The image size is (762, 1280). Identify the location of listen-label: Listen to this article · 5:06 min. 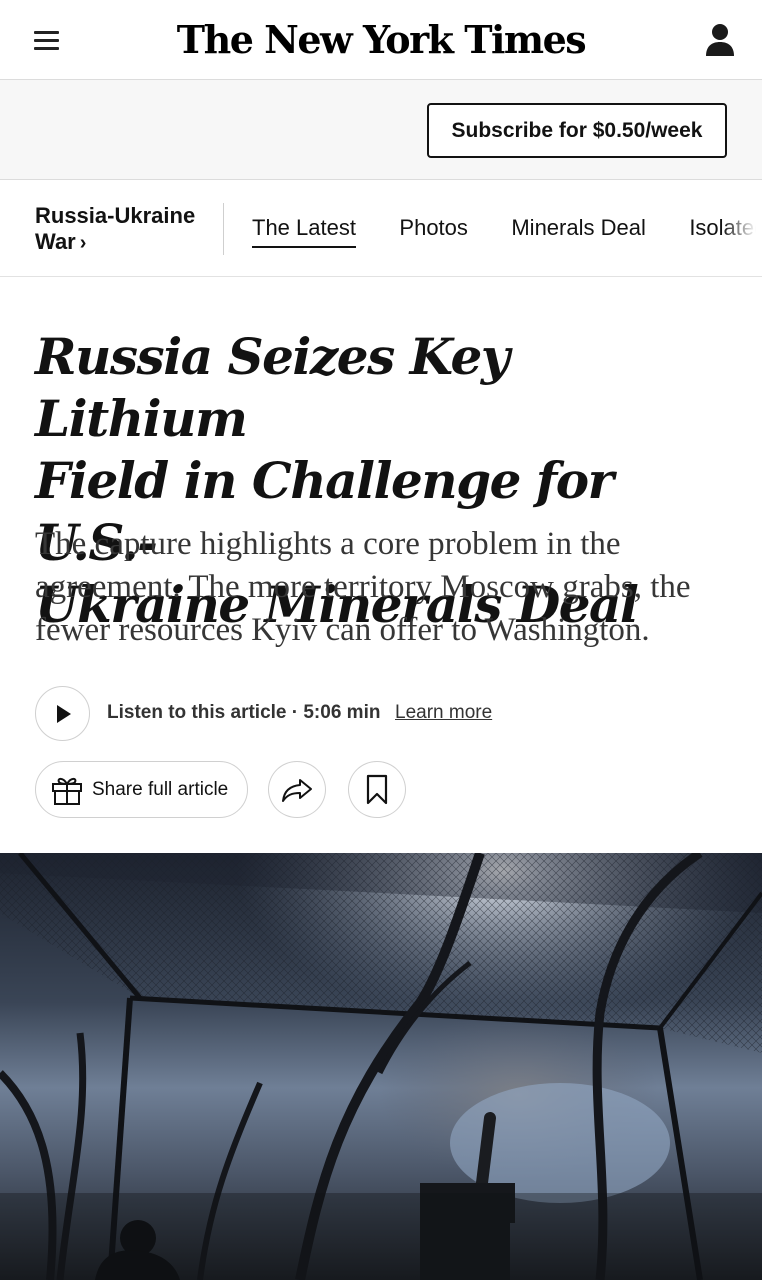
(244, 712).